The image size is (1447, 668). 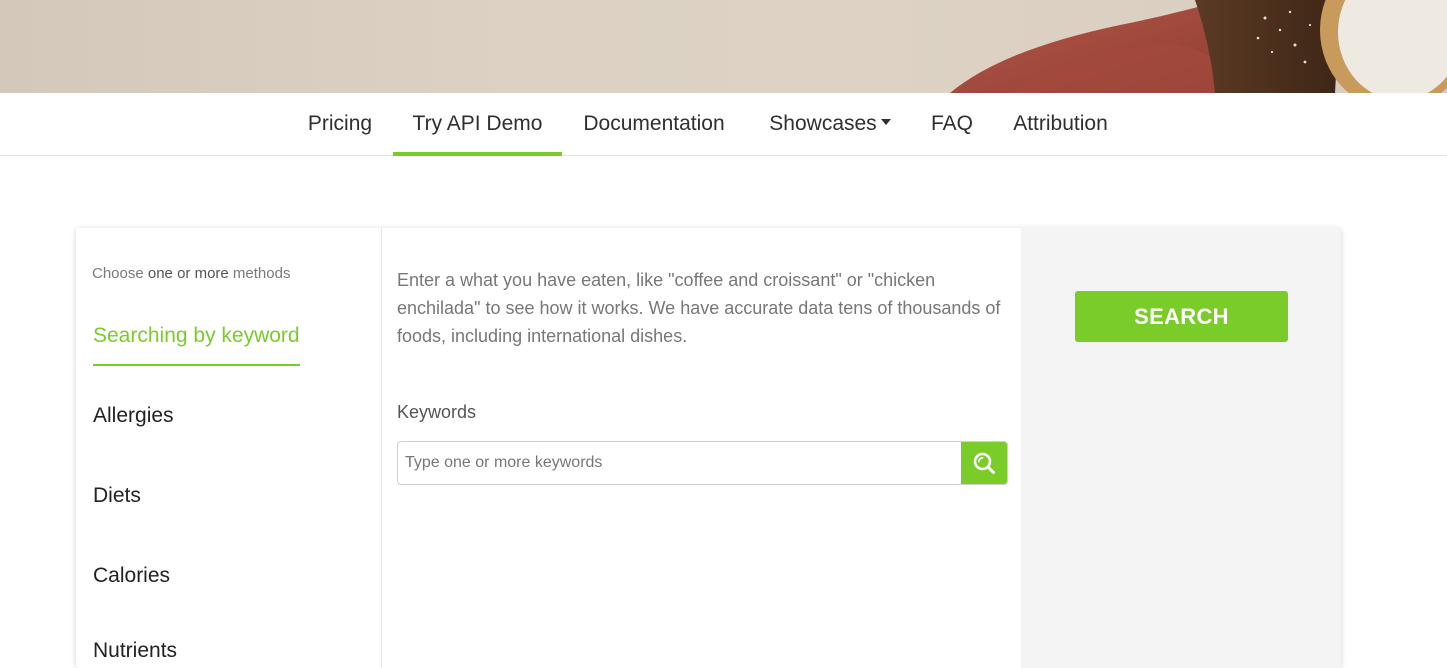 I want to click on nav-item-pricing: Pricing, so click(x=340, y=124).